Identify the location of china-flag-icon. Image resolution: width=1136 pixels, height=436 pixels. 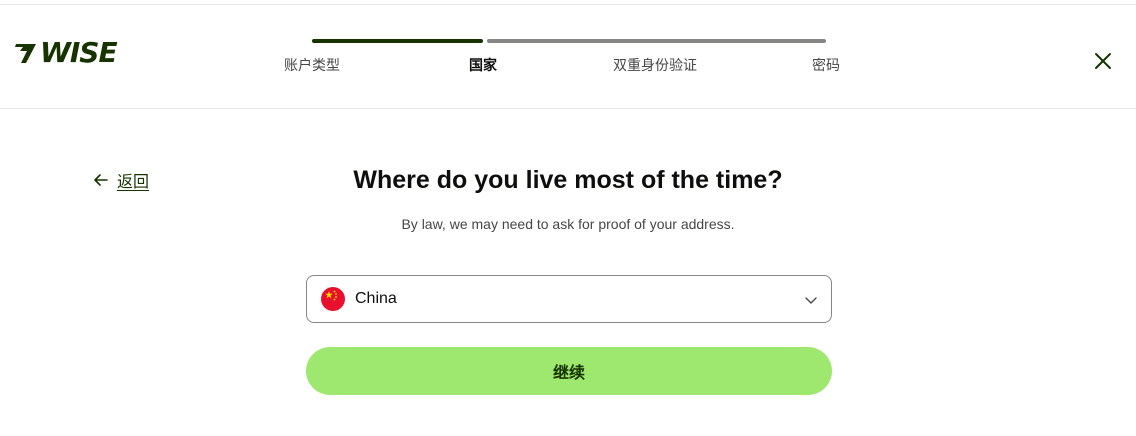
(333, 299).